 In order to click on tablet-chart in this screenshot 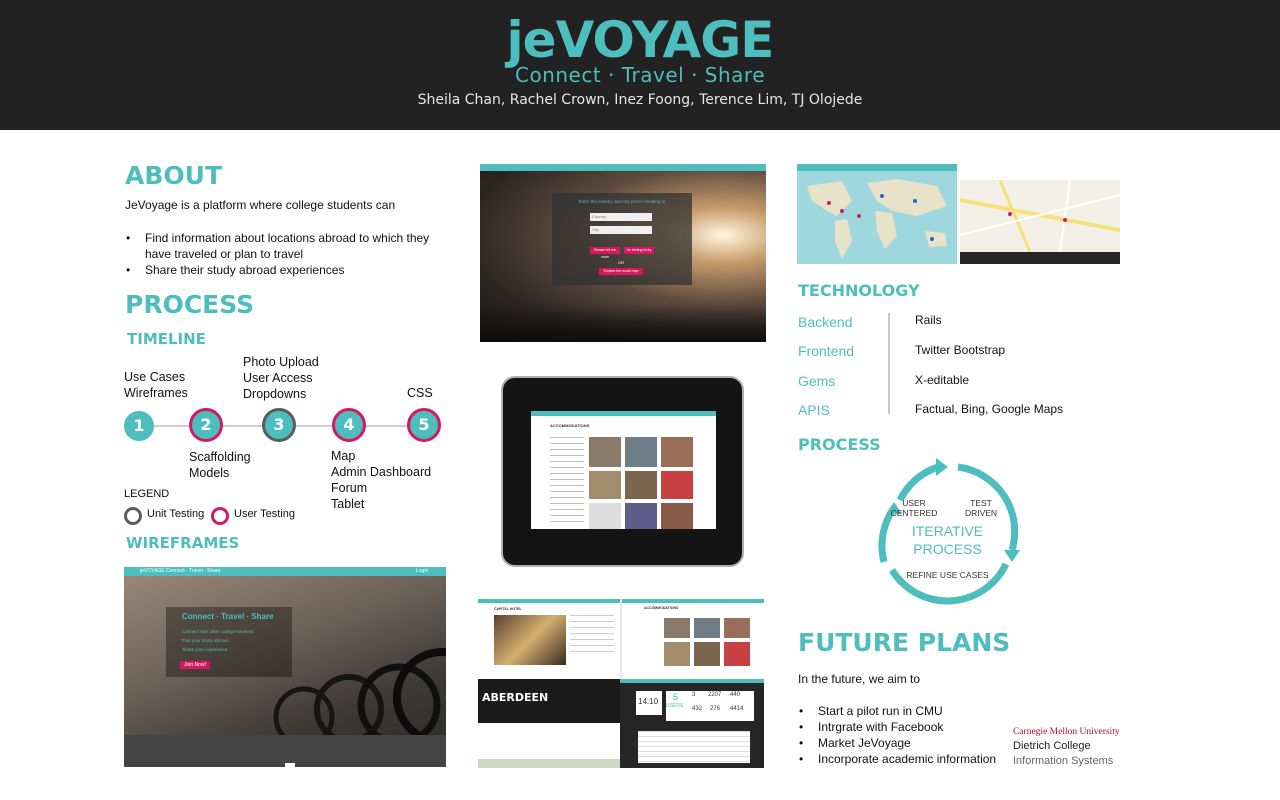, I will do `click(605, 516)`.